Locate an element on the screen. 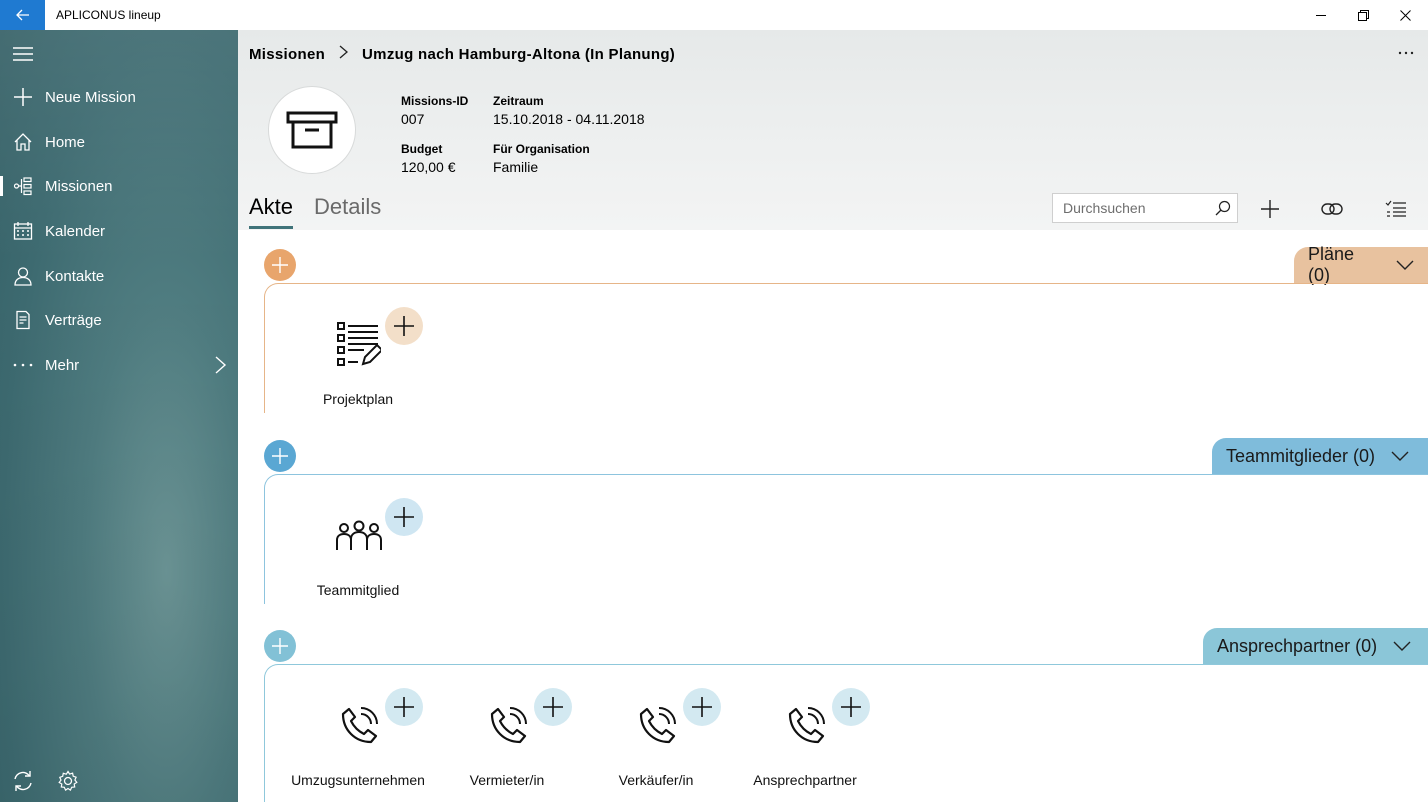  mission-budget-value: 120,00 € is located at coordinates (428, 167).